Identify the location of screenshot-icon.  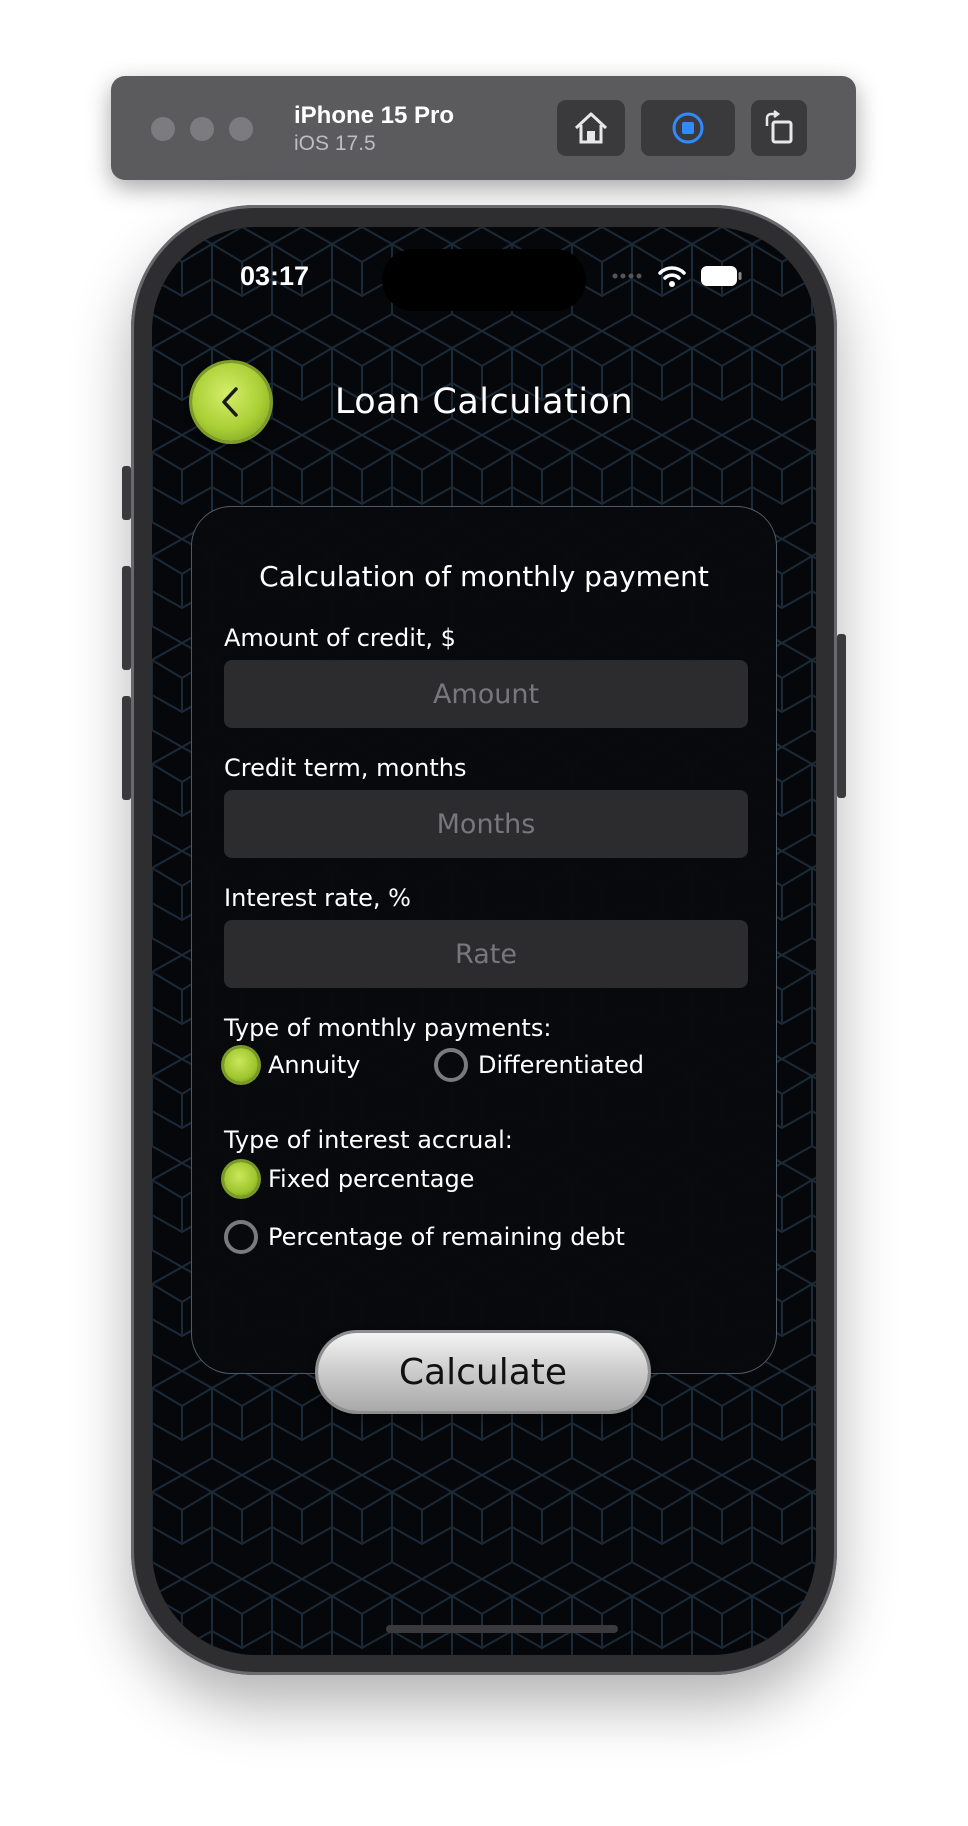
(688, 128).